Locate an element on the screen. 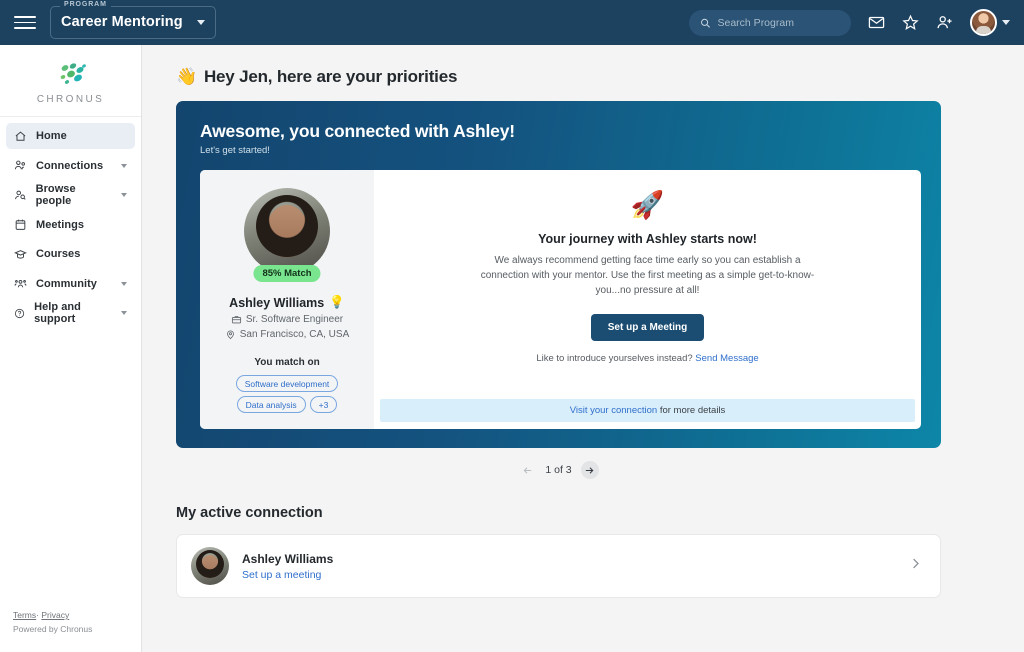 The height and width of the screenshot is (652, 1024). chronus-logo-icon is located at coordinates (73, 73).